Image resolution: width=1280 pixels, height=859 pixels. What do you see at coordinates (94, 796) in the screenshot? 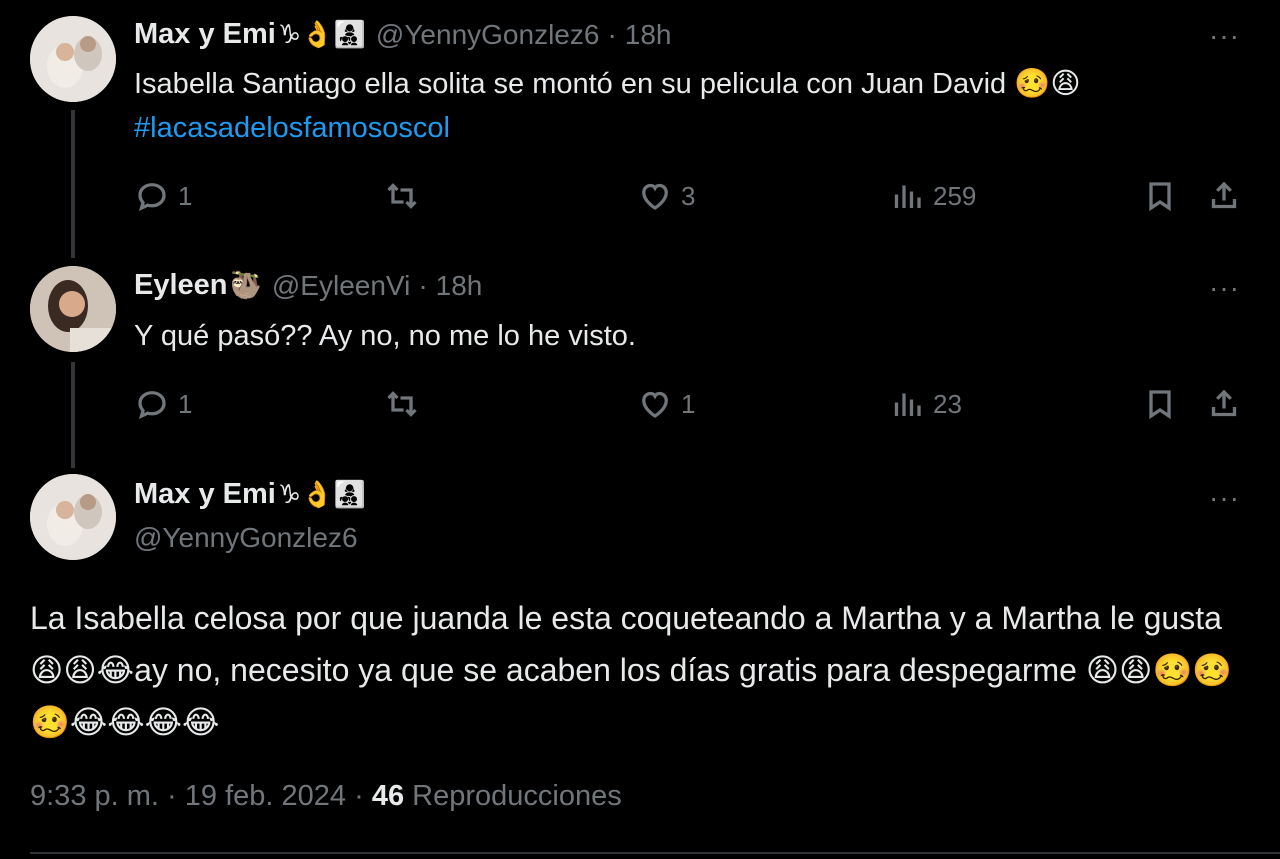
I see `tweet-time: 9:33 p. m.` at bounding box center [94, 796].